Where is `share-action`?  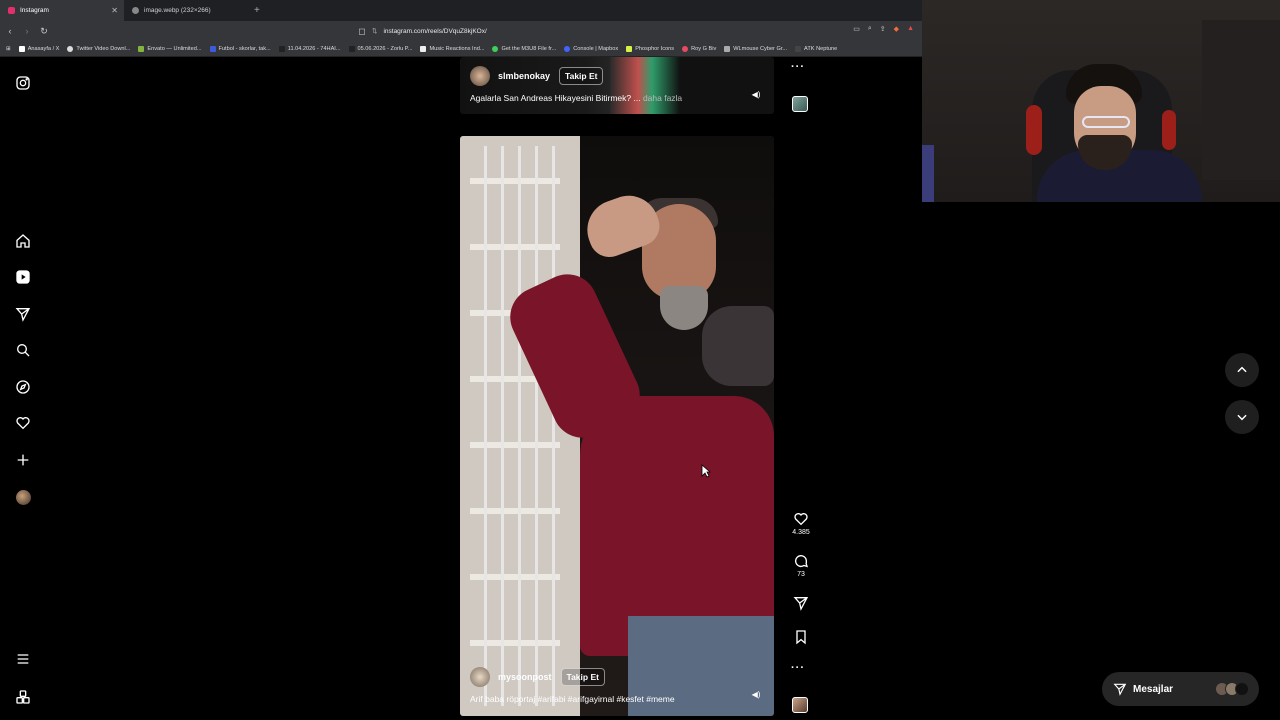 share-action is located at coordinates (801, 604).